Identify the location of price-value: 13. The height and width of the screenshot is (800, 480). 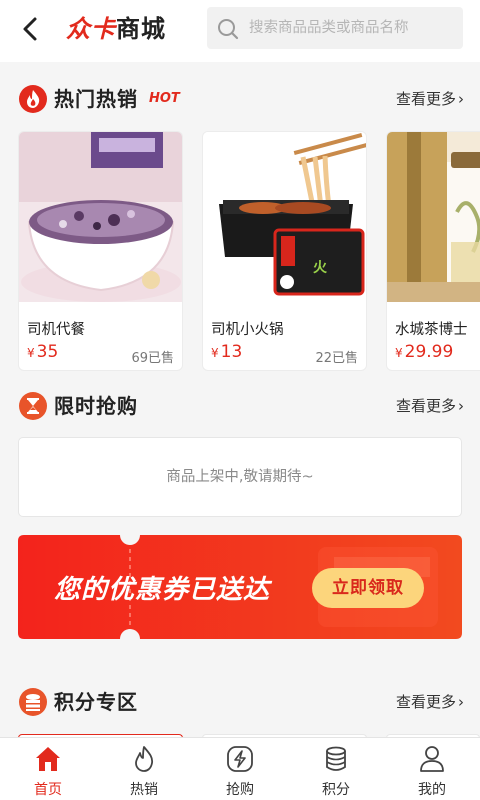
(231, 352).